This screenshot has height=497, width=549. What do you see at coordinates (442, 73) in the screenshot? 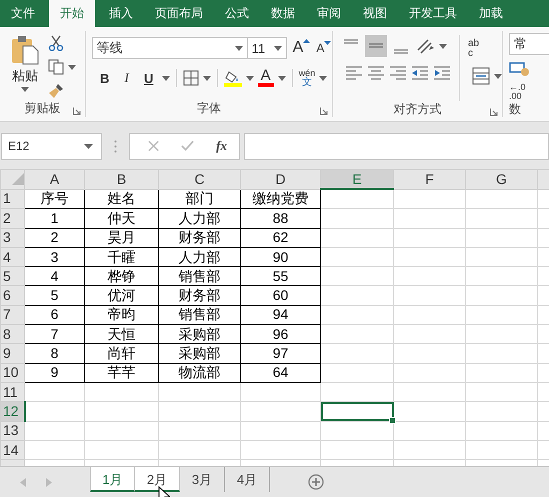
I see `increase-indent-icon` at bounding box center [442, 73].